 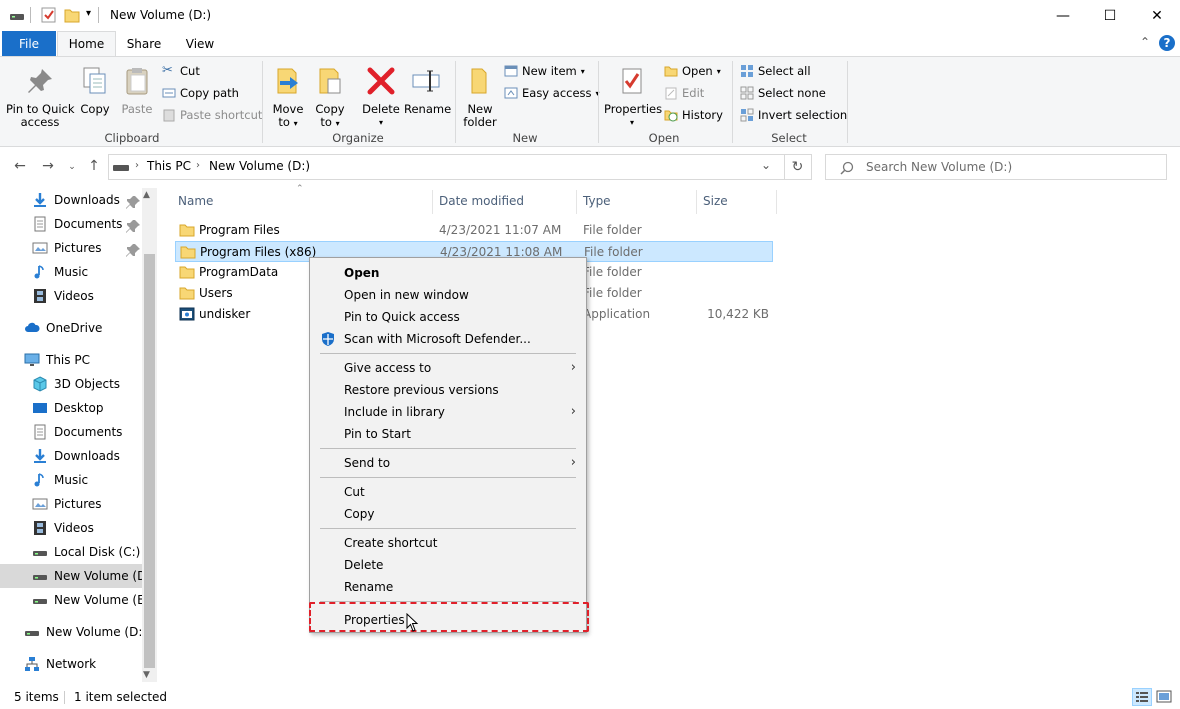 I want to click on paste-button: Paste, so click(x=137, y=90).